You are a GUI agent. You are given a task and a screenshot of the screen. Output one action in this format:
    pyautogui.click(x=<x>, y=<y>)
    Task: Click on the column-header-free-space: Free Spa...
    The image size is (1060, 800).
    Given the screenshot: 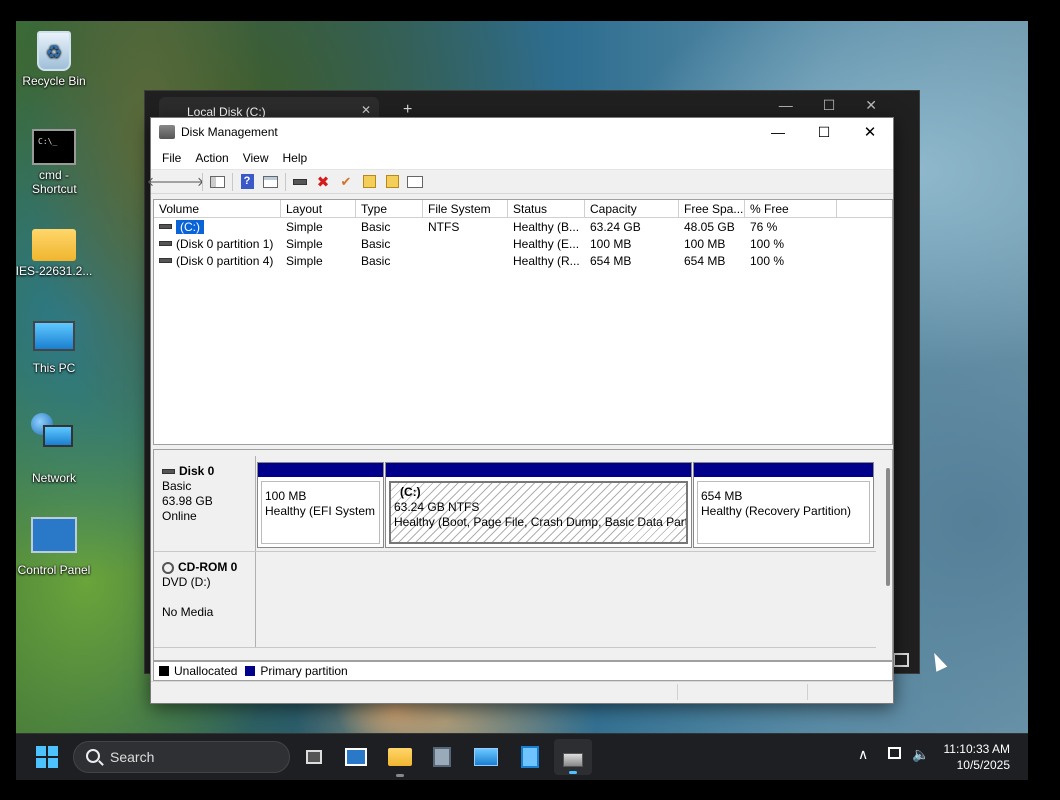 What is the action you would take?
    pyautogui.click(x=712, y=208)
    